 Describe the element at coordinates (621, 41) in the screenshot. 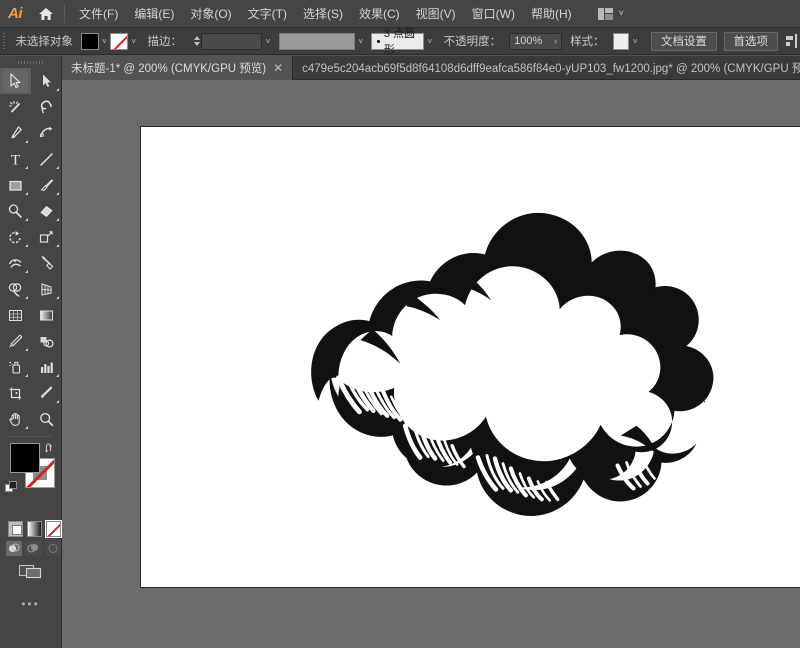

I see `graphic-style-swatch` at that location.